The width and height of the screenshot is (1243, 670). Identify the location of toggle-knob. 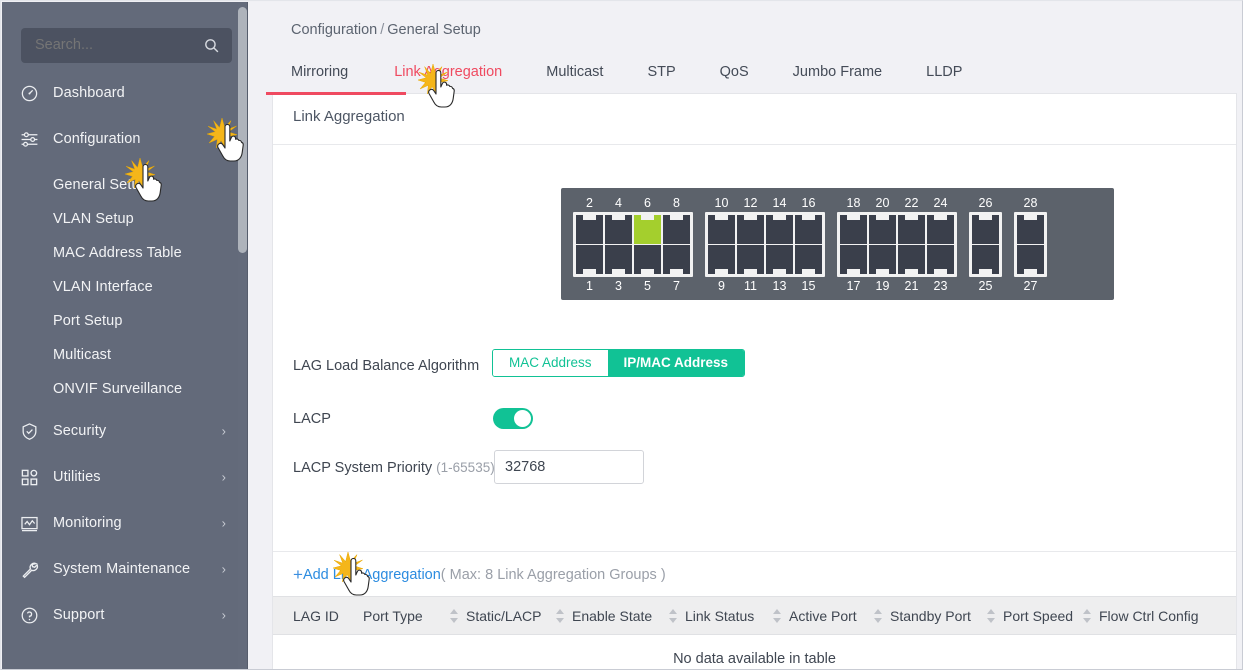
(522, 418).